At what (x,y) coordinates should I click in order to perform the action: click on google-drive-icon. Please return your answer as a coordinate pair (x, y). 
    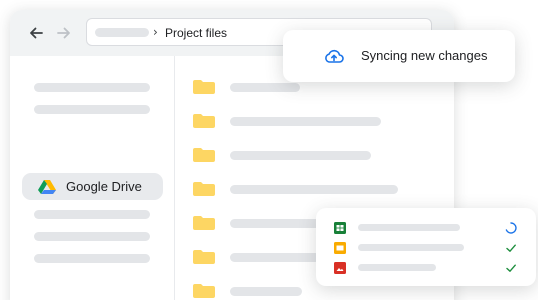
    Looking at the image, I should click on (47, 187).